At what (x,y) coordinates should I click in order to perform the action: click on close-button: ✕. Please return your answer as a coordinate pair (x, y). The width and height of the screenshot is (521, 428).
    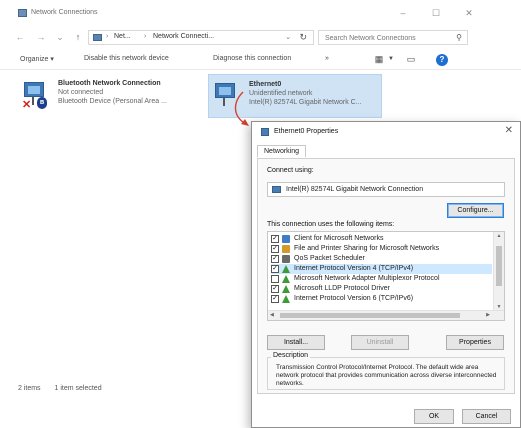
    Looking at the image, I should click on (469, 13).